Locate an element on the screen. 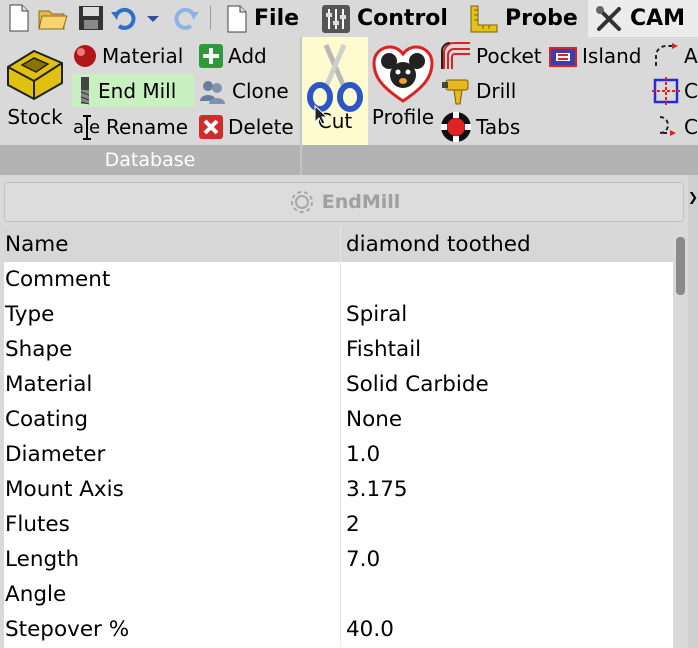  tab-file: File is located at coordinates (262, 18).